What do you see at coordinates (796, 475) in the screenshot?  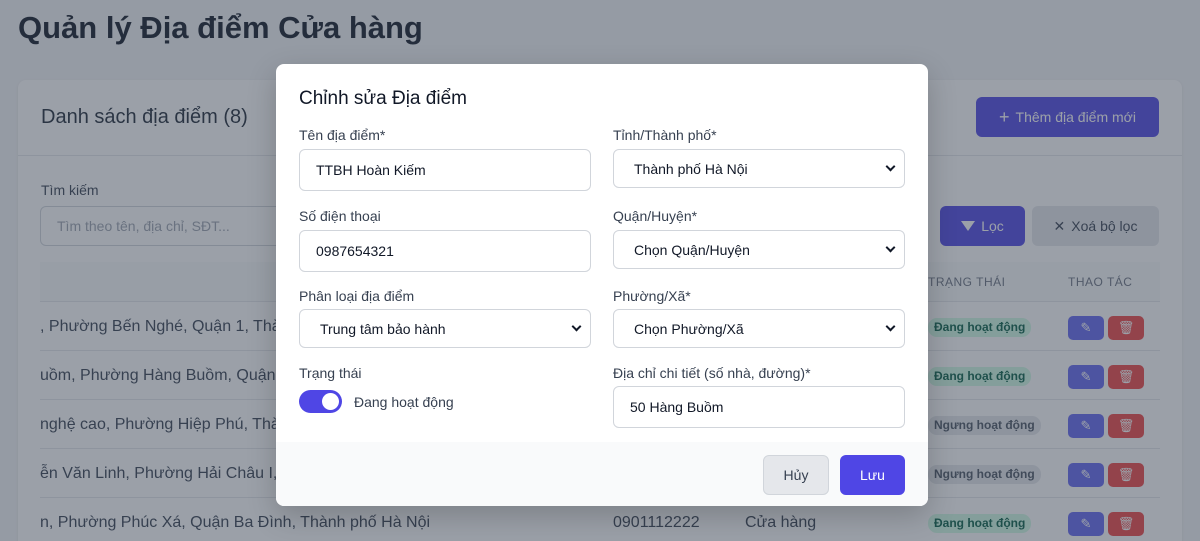 I see `cancel-button: Hủy` at bounding box center [796, 475].